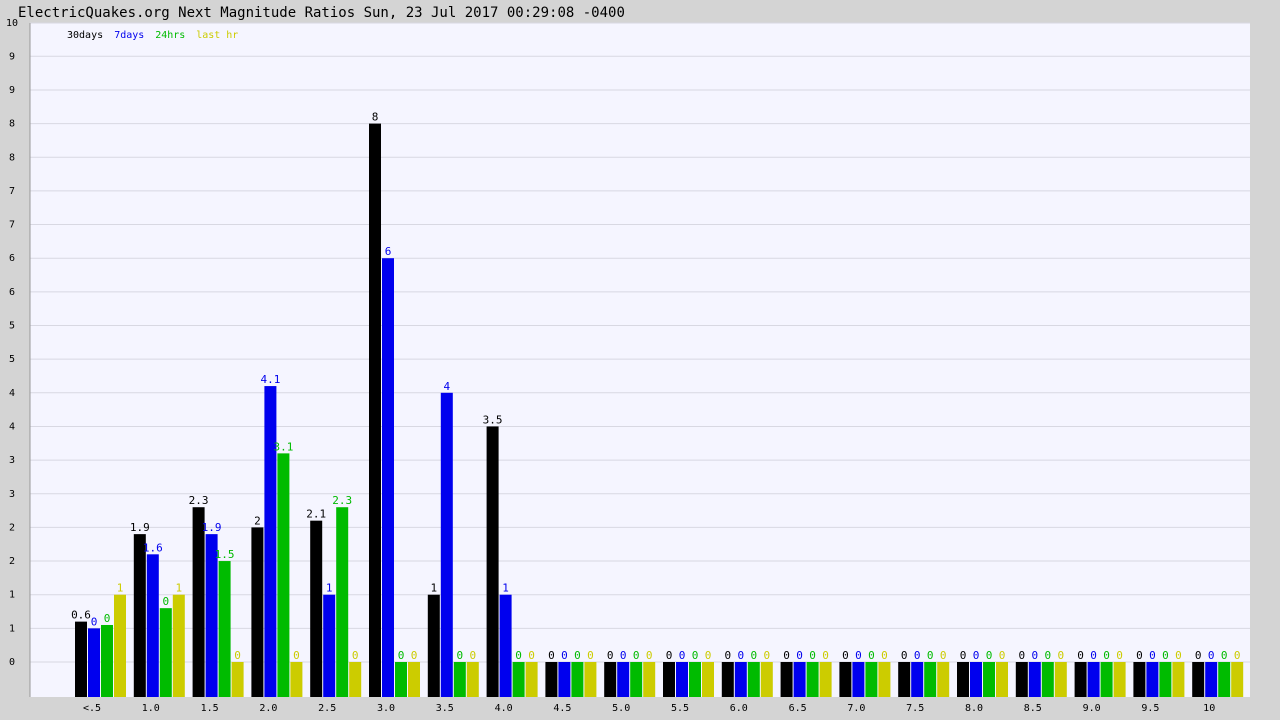  What do you see at coordinates (170, 35) in the screenshot?
I see `legend-item: 24hrs` at bounding box center [170, 35].